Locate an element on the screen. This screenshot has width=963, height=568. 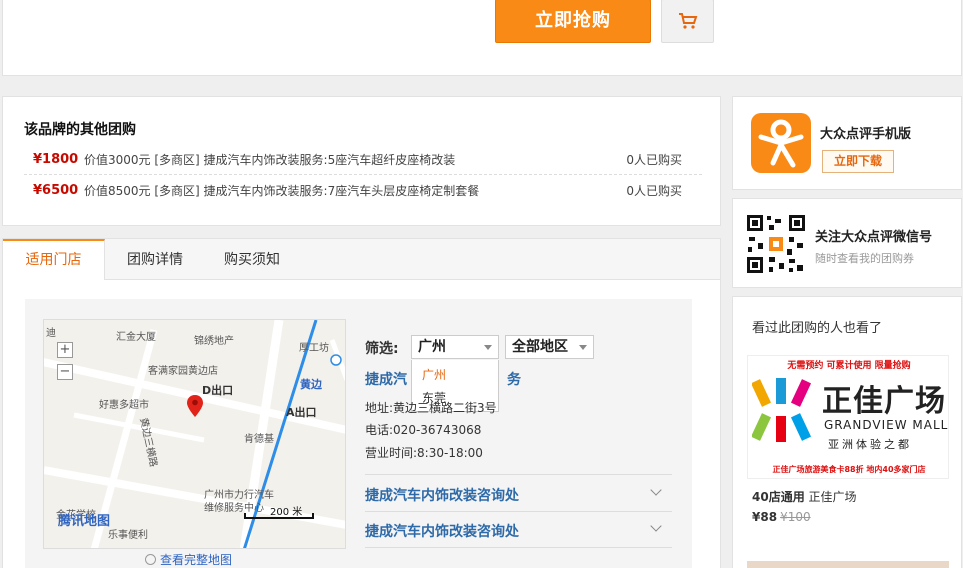
map-label: 维修服务中心 is located at coordinates (234, 508).